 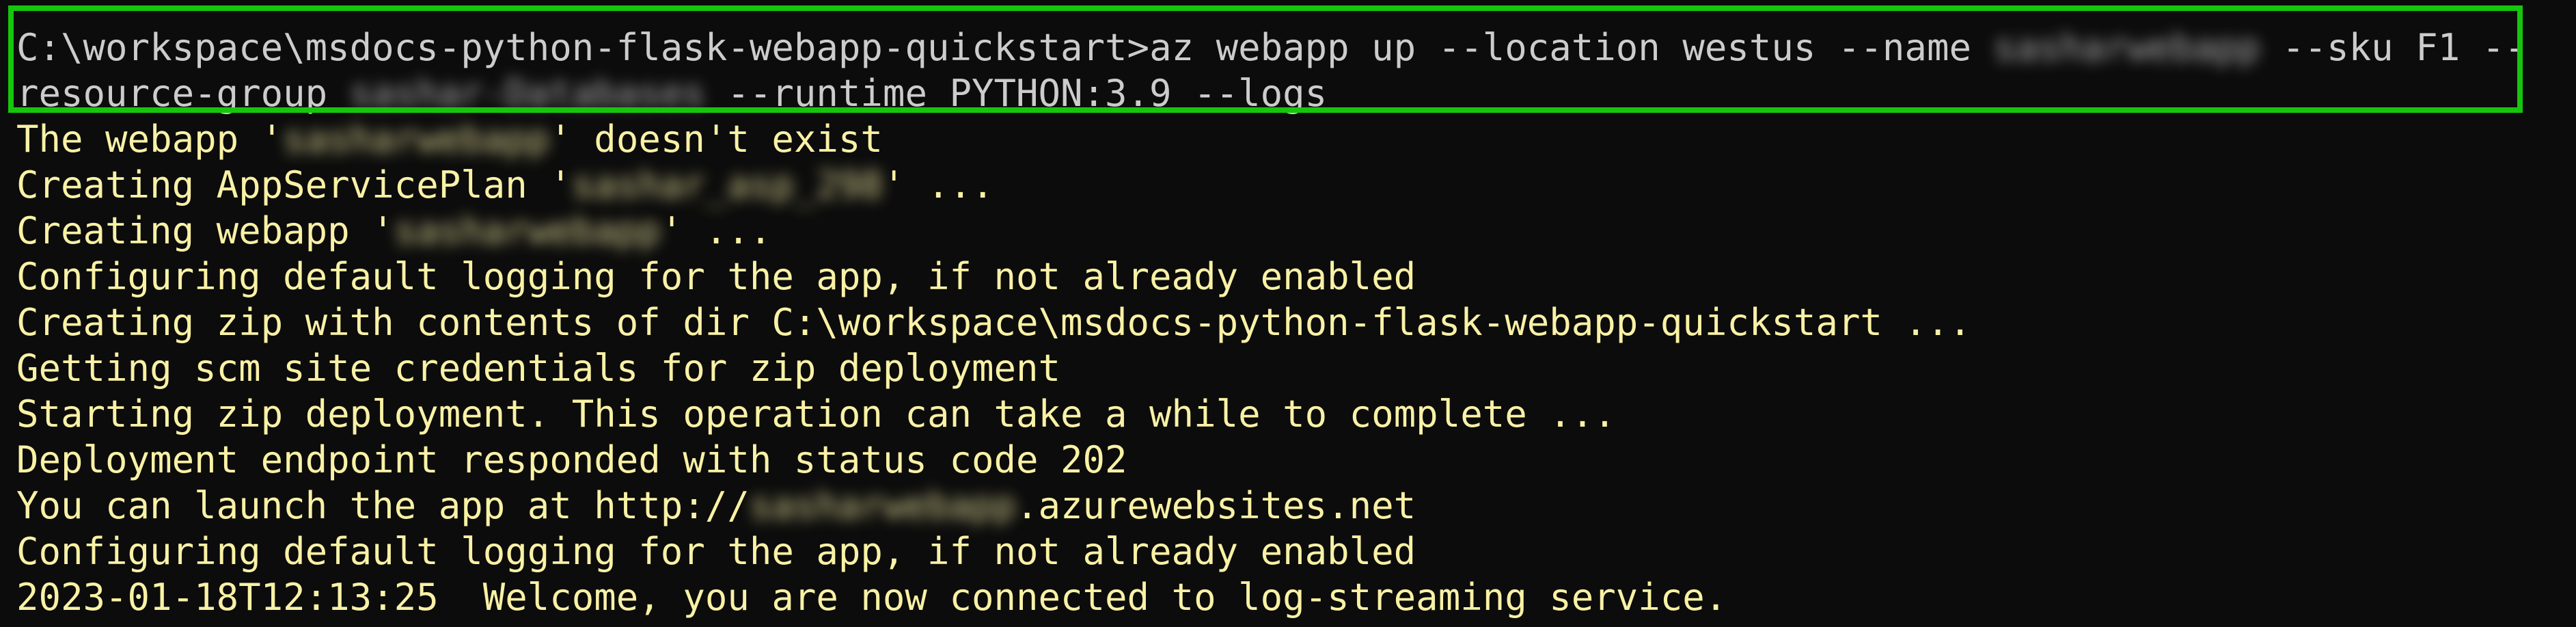 What do you see at coordinates (383, 505) in the screenshot?
I see `output-text: You can launch the app at http://` at bounding box center [383, 505].